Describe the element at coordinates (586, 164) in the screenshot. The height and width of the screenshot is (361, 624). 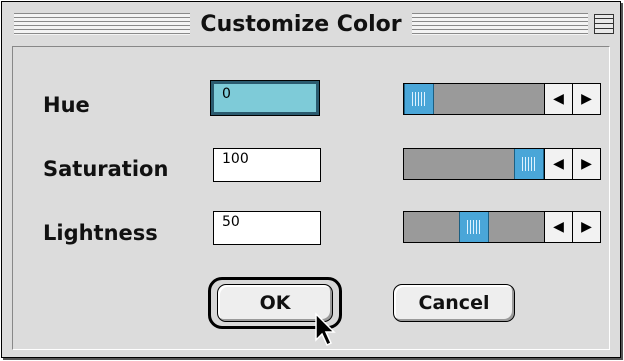
I see `saturation-right-arrow-icon: ▶` at that location.